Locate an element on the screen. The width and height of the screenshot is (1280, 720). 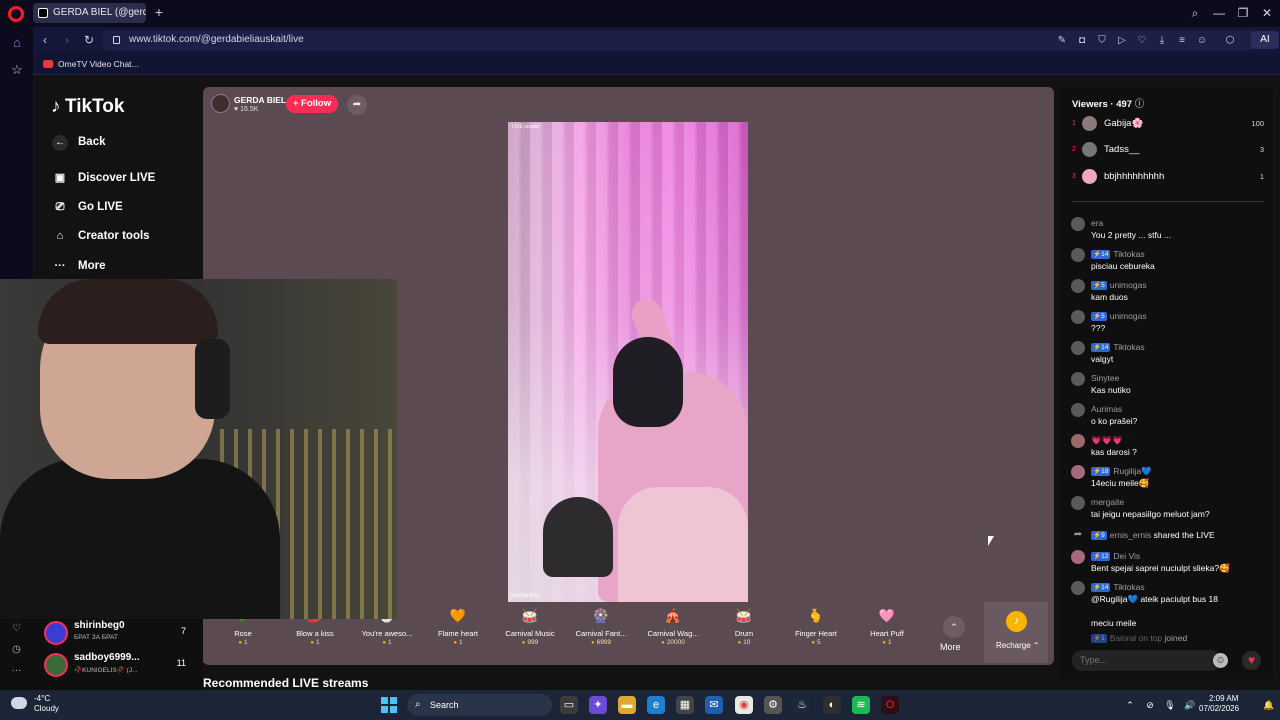
tray-volume-icon: 🔊 is located at coordinates (1190, 705).